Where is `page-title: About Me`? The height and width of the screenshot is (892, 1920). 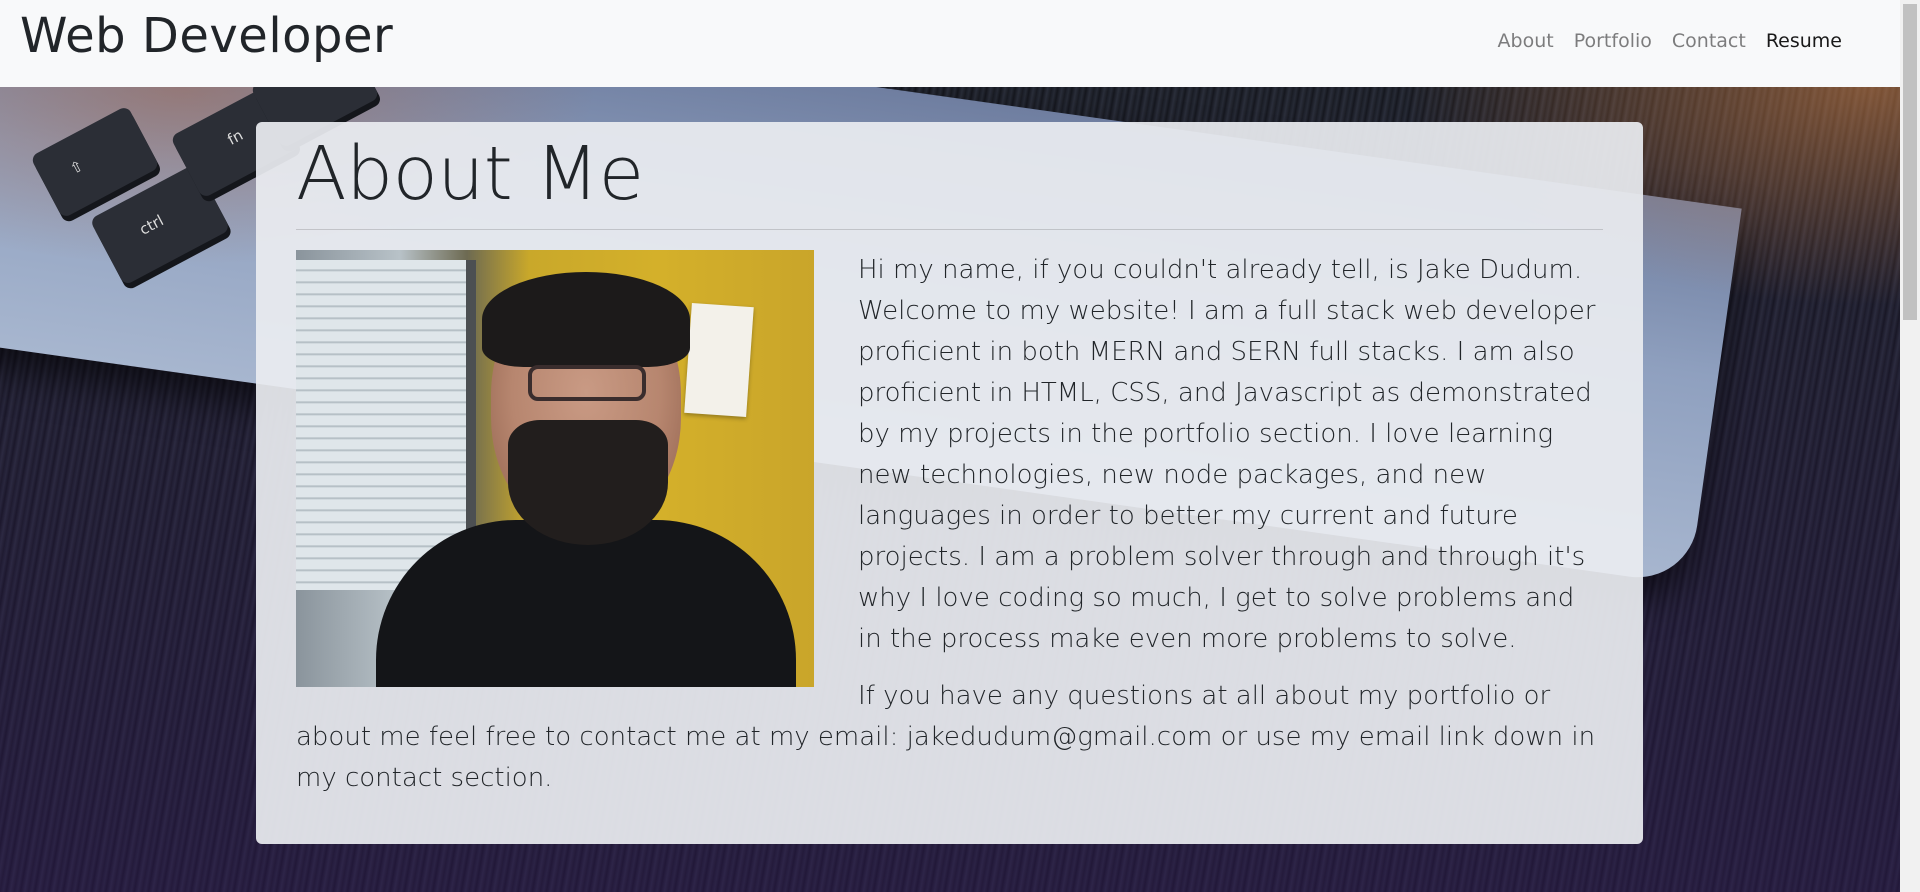 page-title: About Me is located at coordinates (470, 174).